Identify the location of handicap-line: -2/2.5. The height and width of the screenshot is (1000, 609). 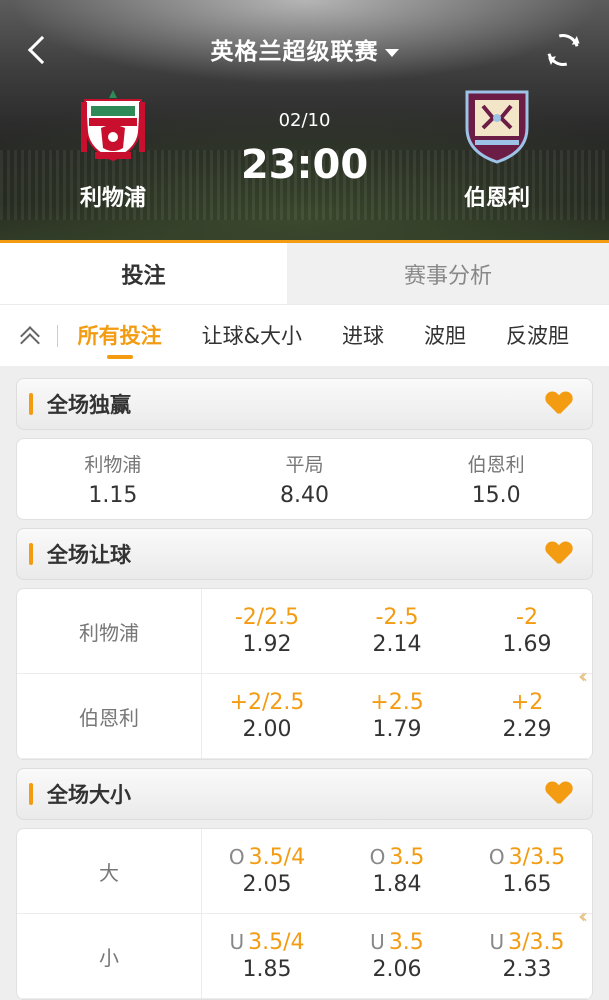
(267, 617).